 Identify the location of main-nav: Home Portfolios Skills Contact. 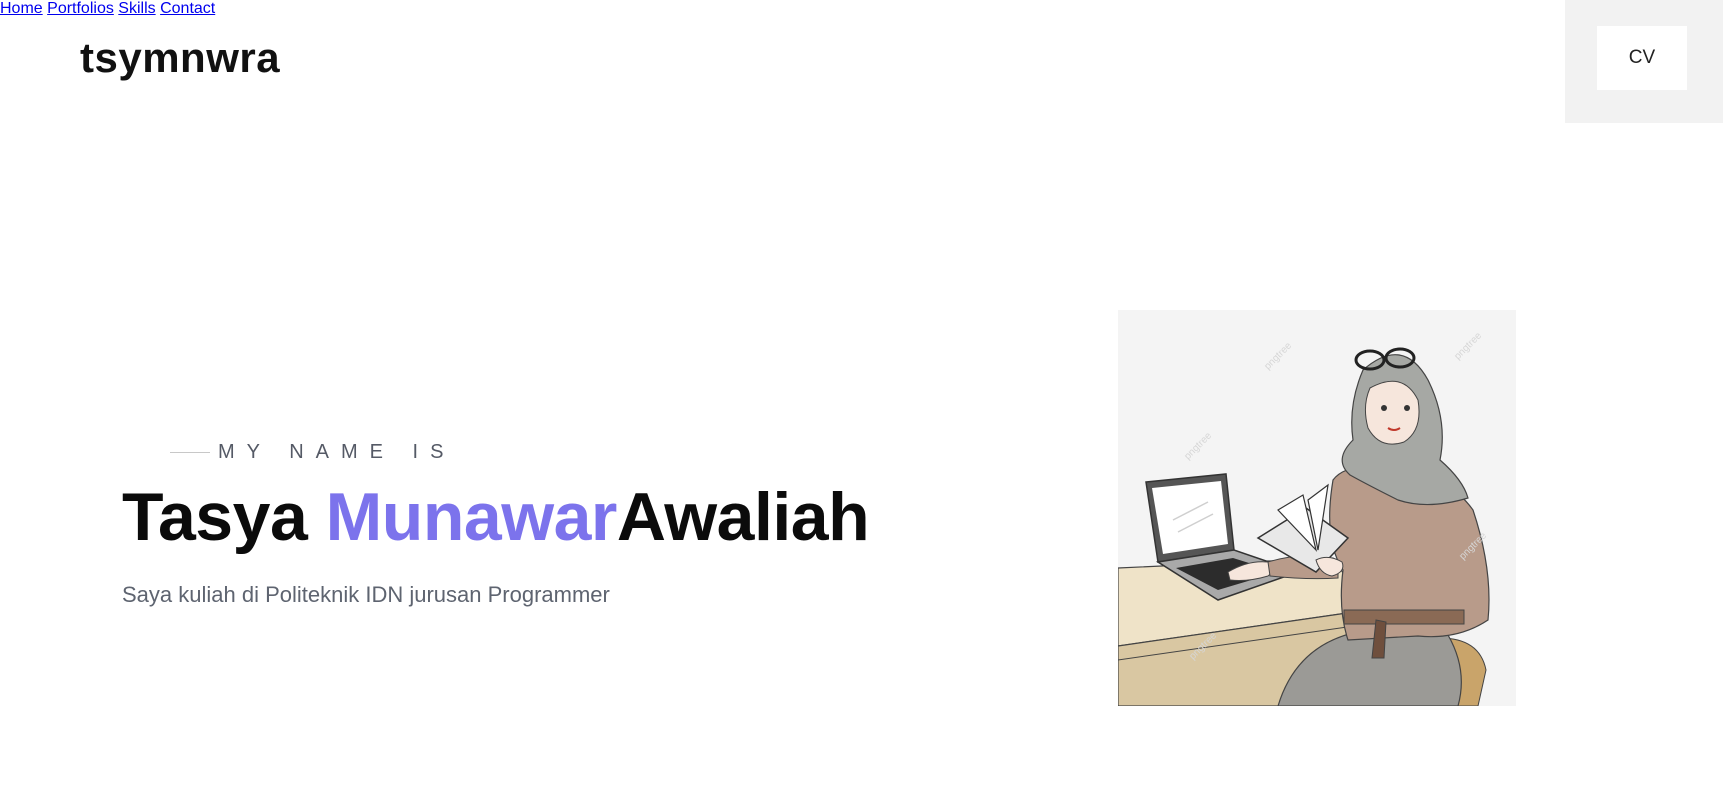
(861, 9).